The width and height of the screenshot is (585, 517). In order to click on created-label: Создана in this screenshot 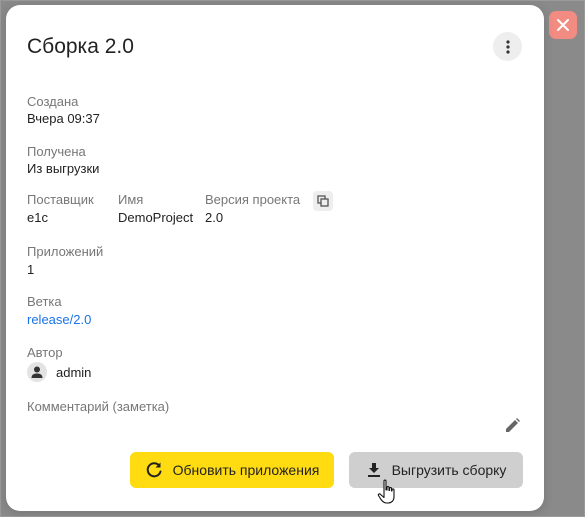, I will do `click(53, 101)`.